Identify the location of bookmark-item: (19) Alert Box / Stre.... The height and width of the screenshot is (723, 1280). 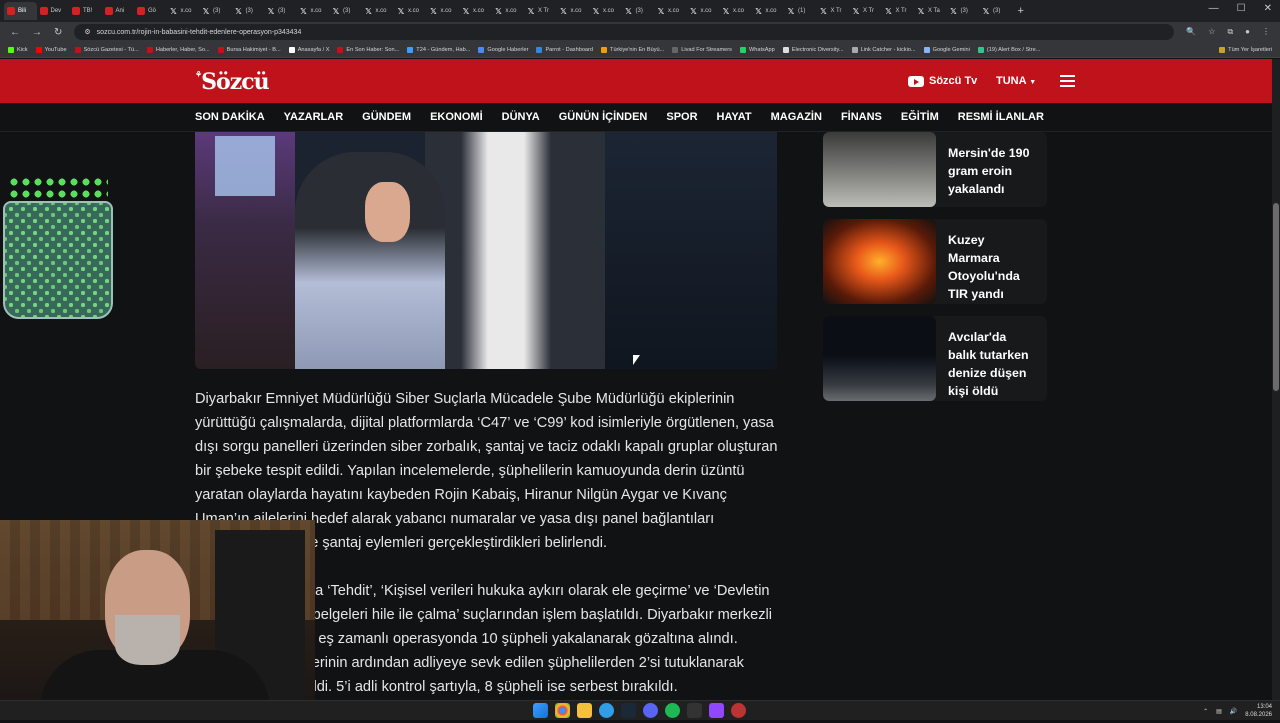
(1008, 49).